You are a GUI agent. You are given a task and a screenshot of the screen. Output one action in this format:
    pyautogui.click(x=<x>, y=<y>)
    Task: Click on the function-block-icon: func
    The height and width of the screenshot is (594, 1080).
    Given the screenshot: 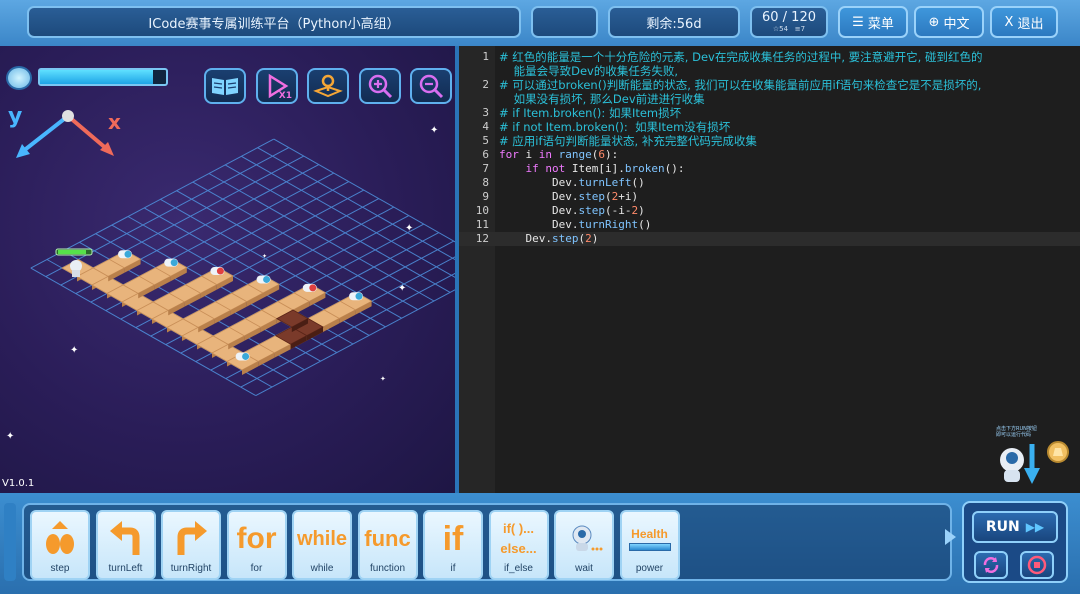 What is the action you would take?
    pyautogui.click(x=387, y=538)
    